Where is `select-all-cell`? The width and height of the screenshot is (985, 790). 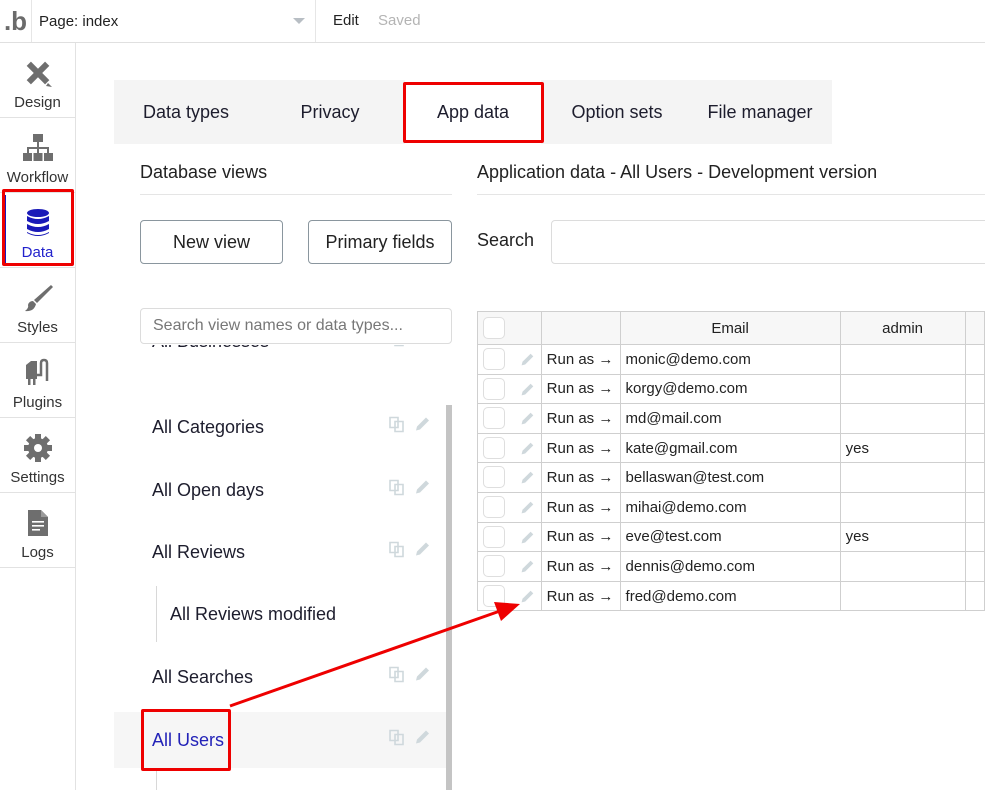
select-all-cell is located at coordinates (509, 328).